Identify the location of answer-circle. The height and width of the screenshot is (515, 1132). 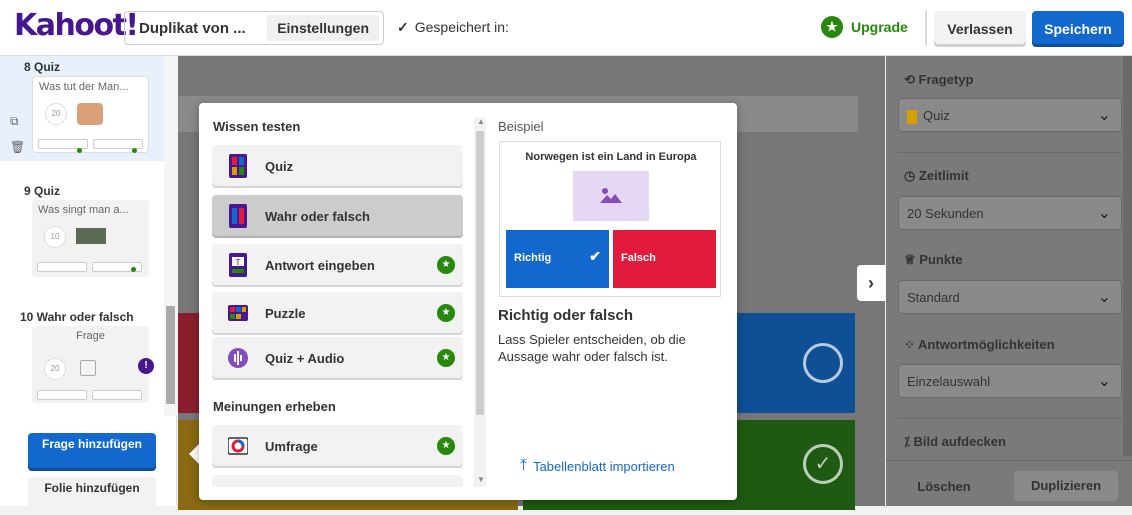
(823, 363).